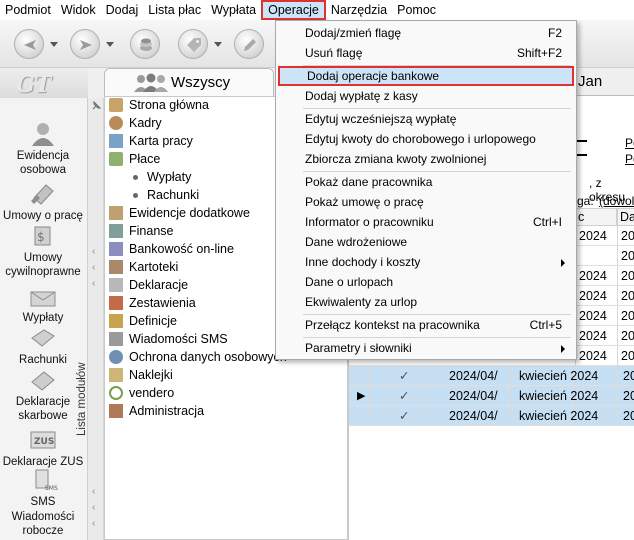  I want to click on tree-item-kartoteki: Kartoteki, so click(143, 267).